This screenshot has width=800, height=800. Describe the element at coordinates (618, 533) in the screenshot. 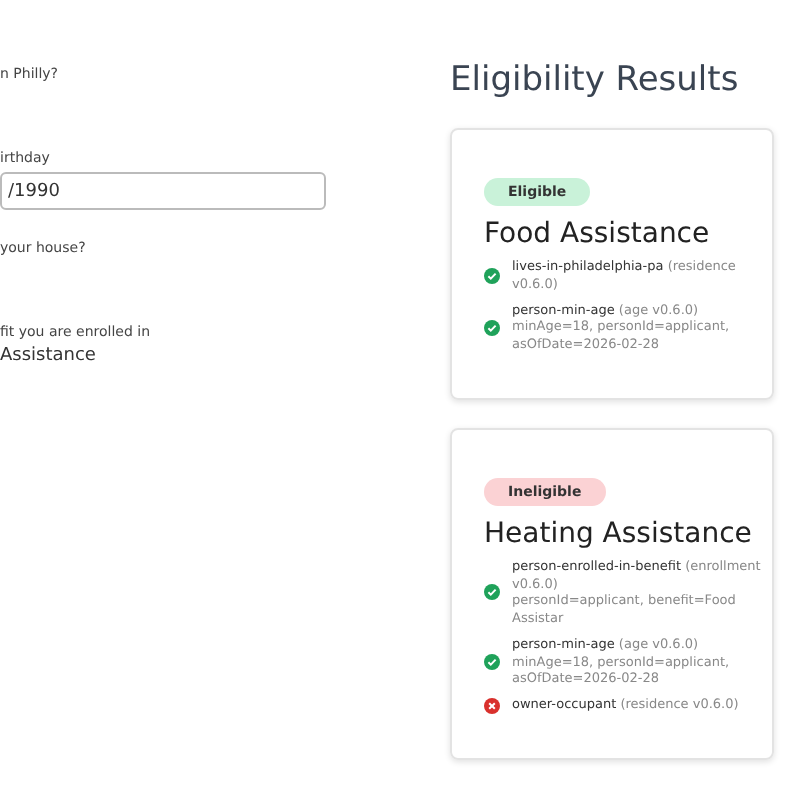

I see `program-name: Heating Assistance` at that location.